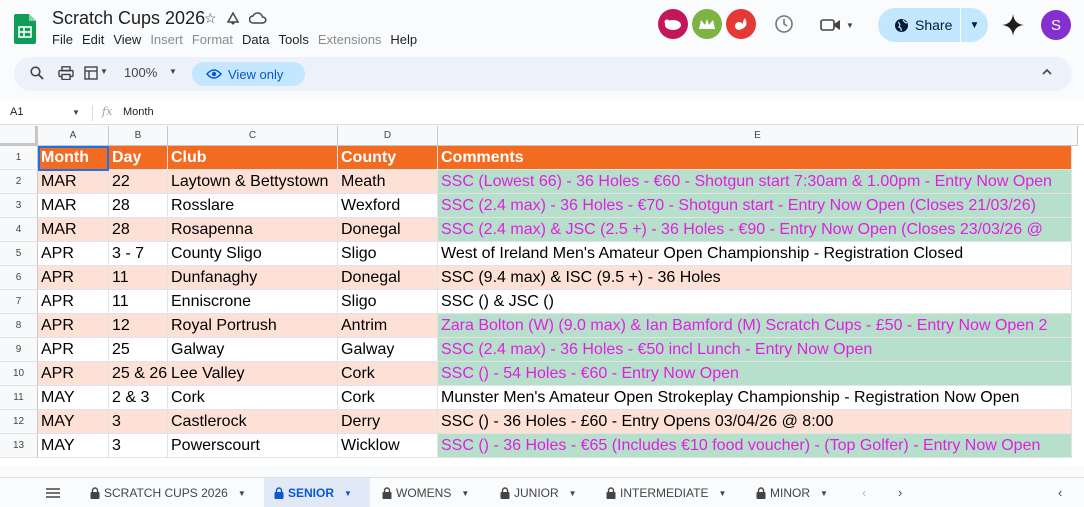 This screenshot has height=507, width=1084. I want to click on document-title: Scratch Cups 2026, so click(128, 18).